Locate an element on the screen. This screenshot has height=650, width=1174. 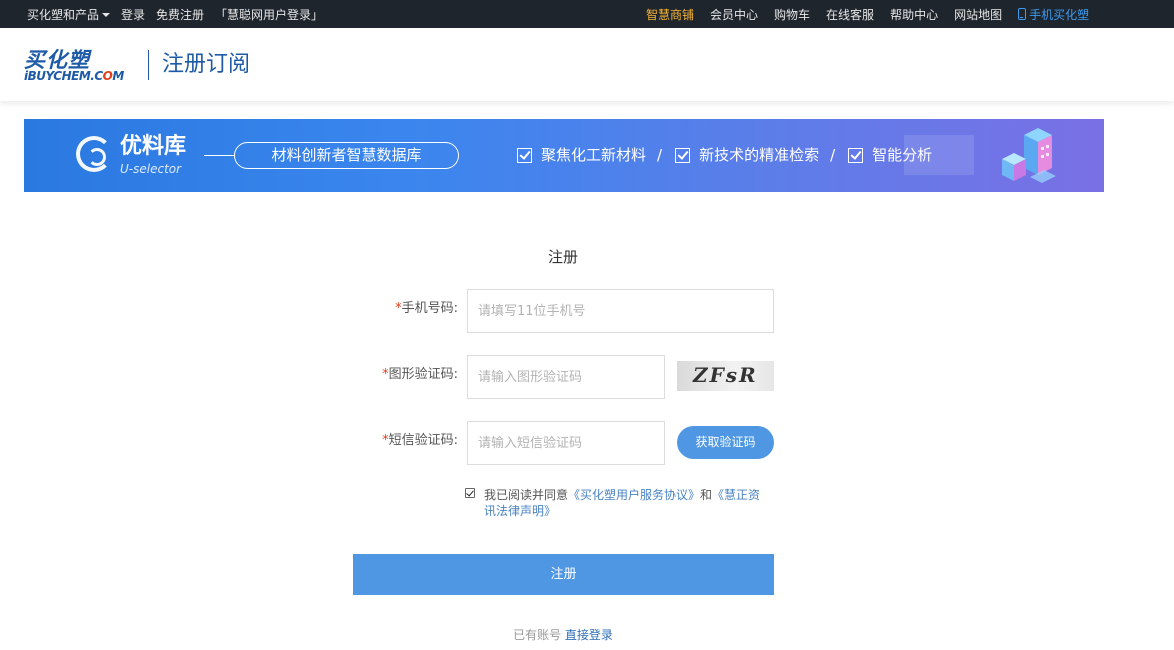
login-link: 登录 is located at coordinates (133, 14).